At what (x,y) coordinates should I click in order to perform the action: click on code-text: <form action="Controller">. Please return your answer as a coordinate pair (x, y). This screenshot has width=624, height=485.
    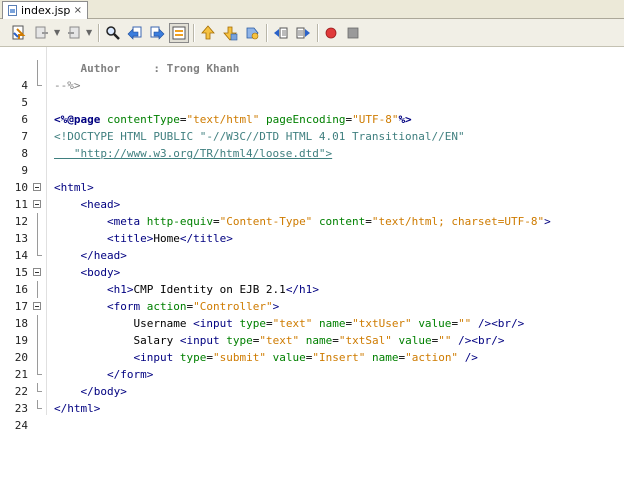
    Looking at the image, I should click on (193, 306).